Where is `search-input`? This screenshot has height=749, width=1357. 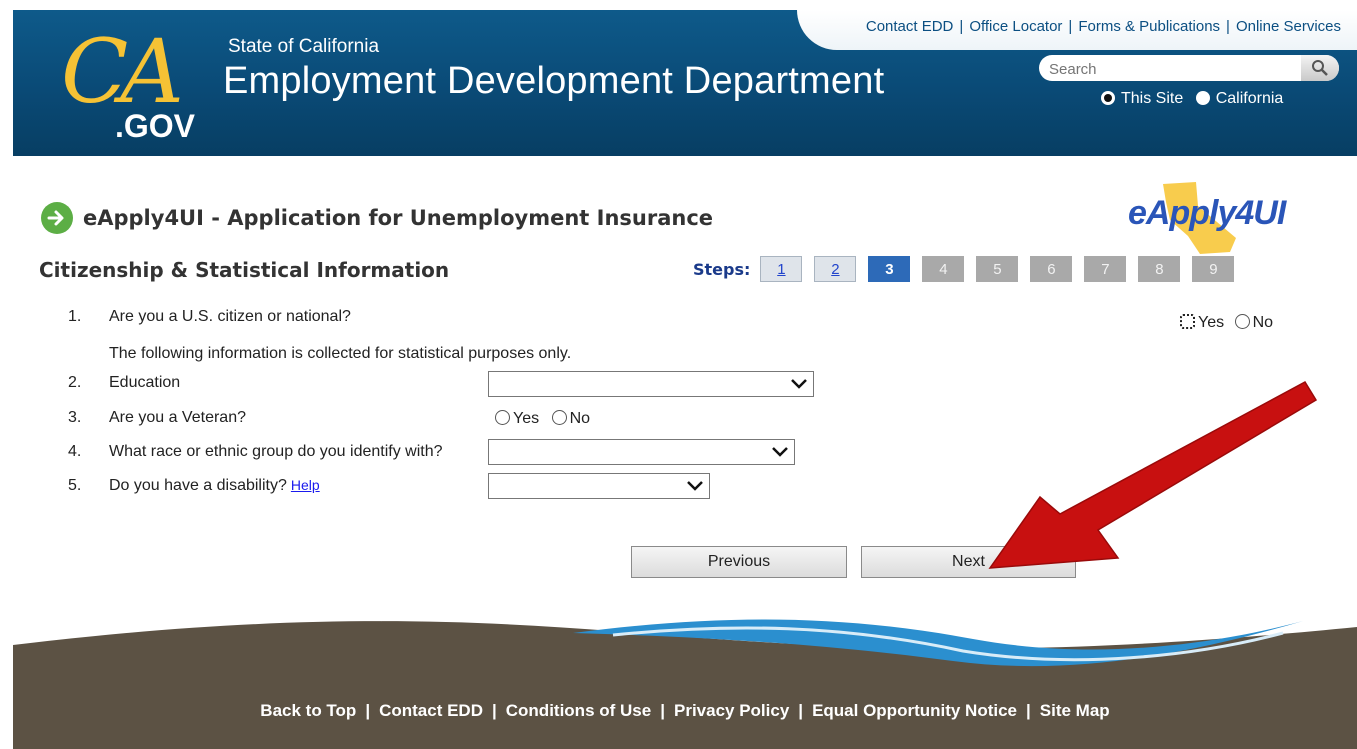 search-input is located at coordinates (1174, 69).